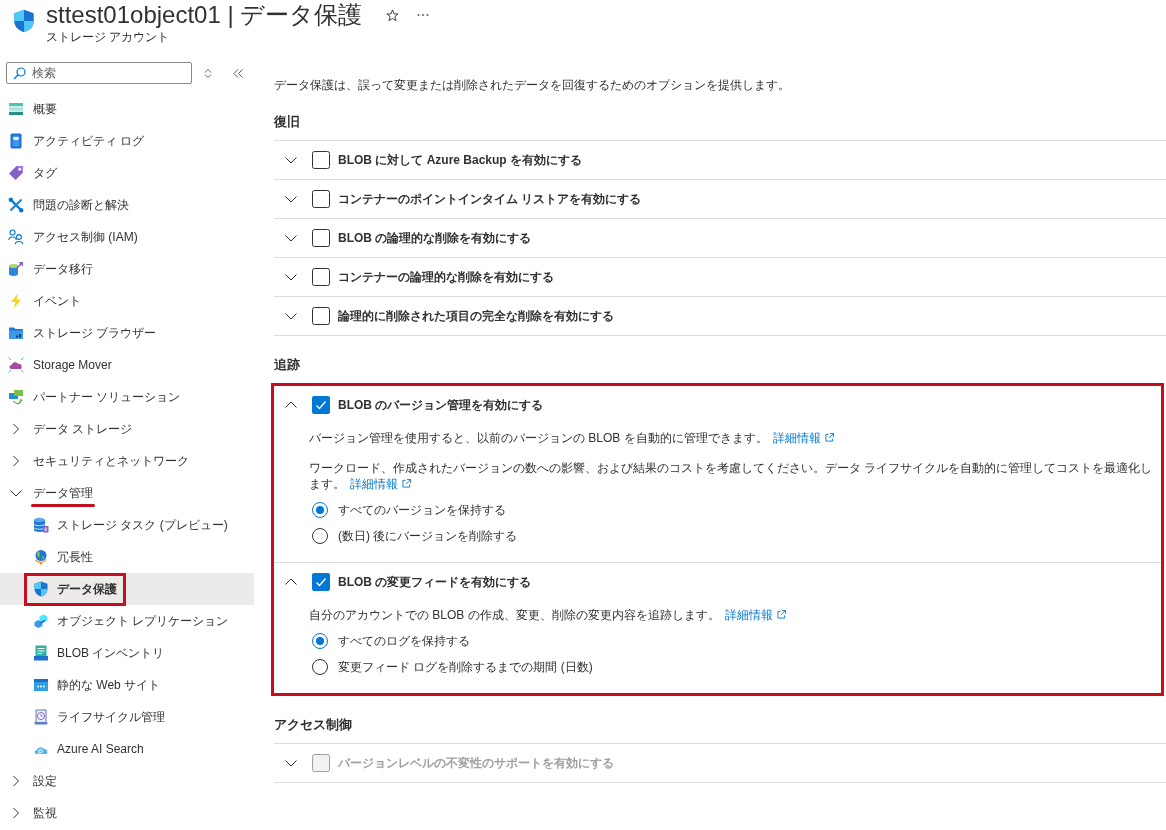 Image resolution: width=1166 pixels, height=830 pixels. I want to click on scroll-clock-icon, so click(41, 717).